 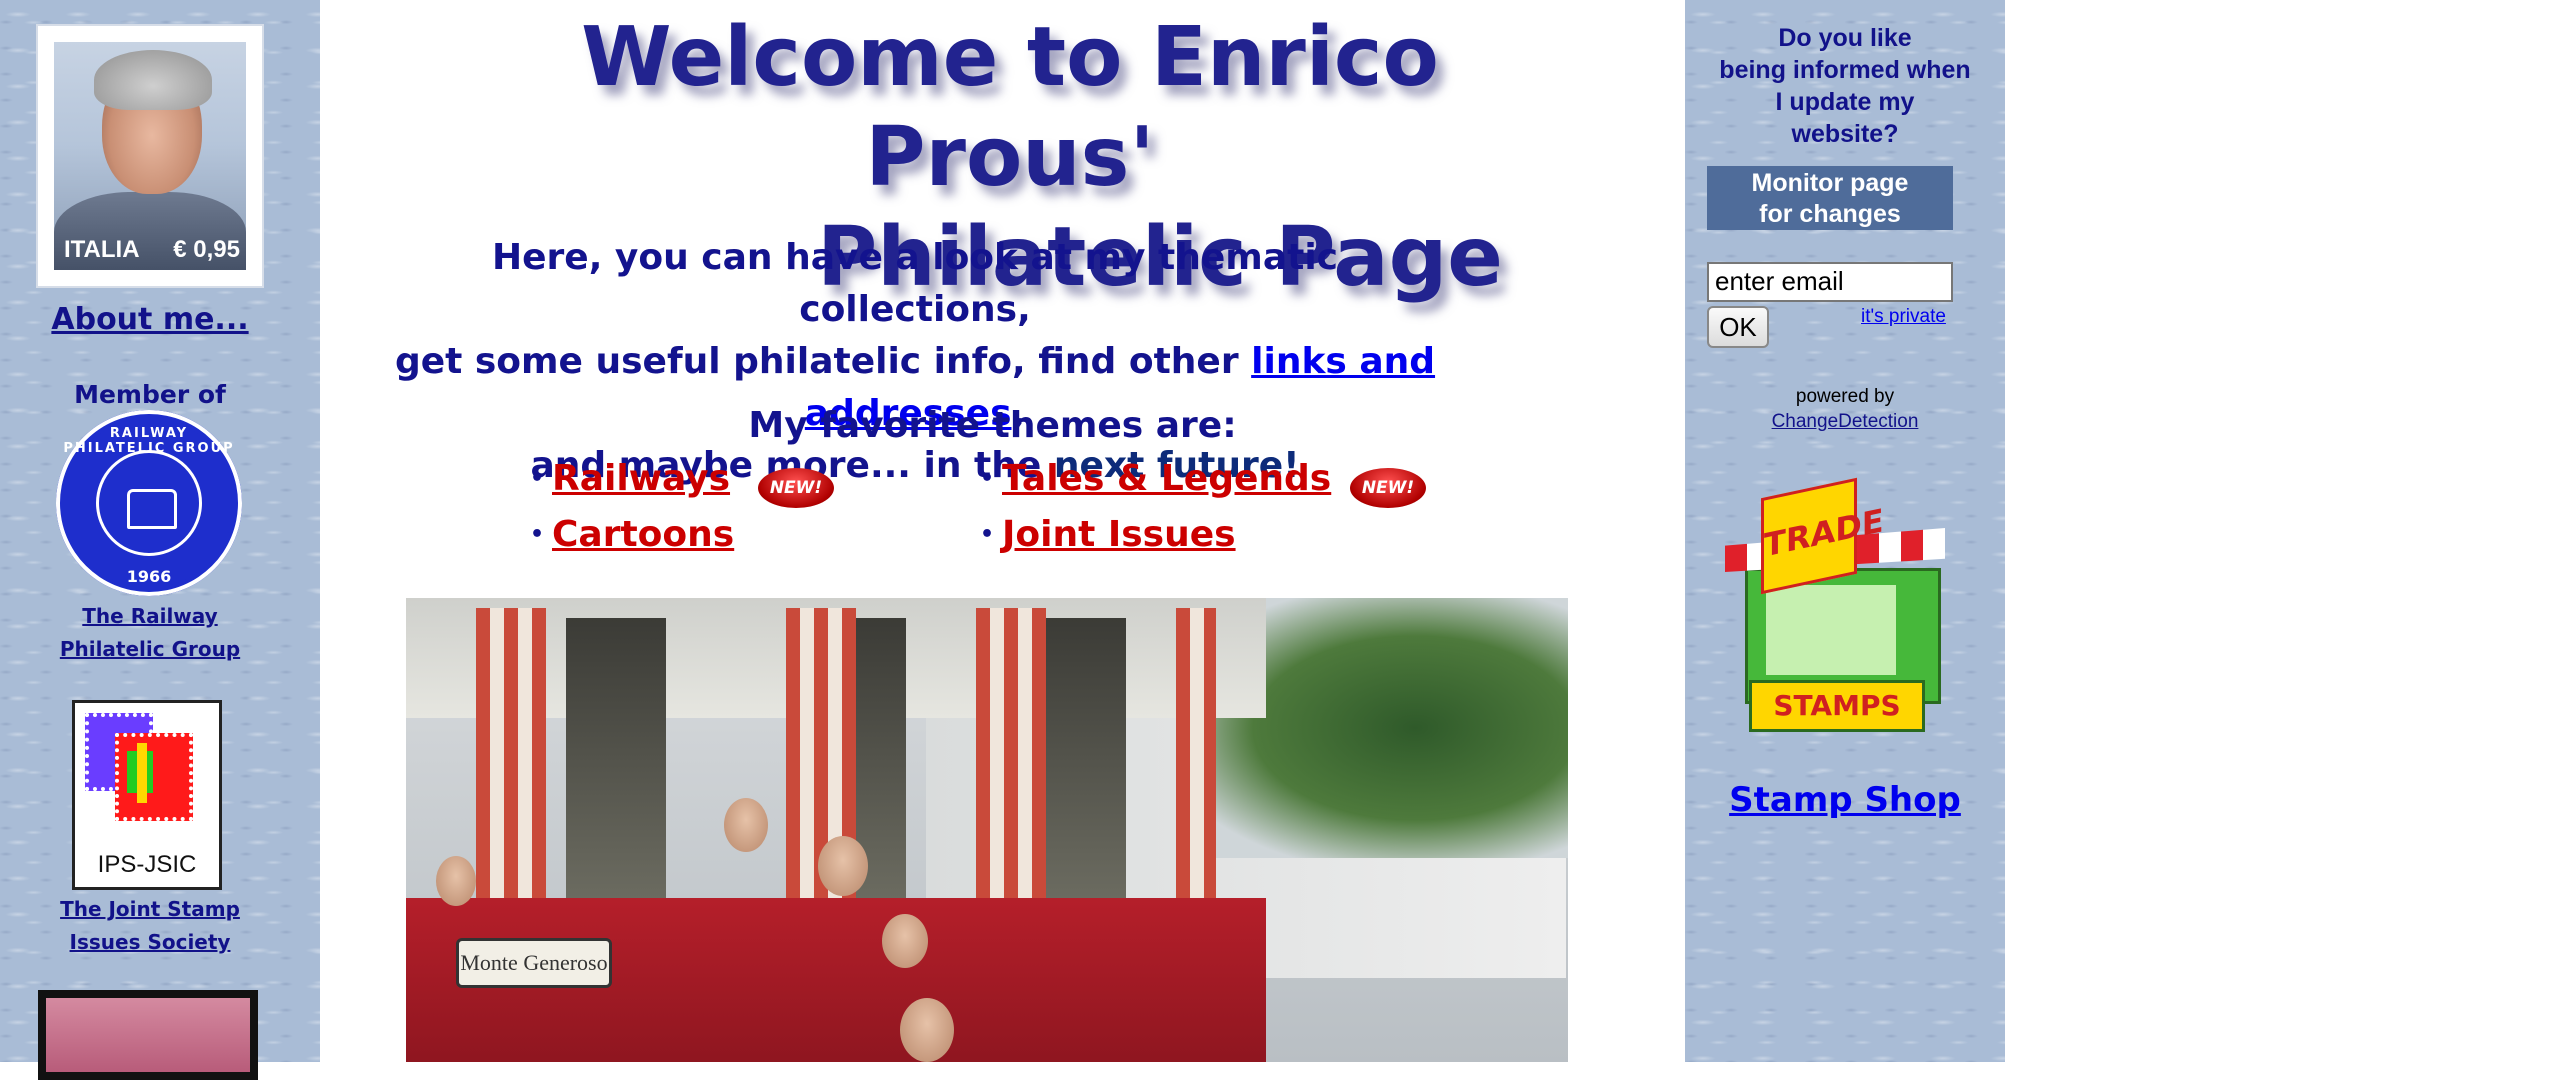 What do you see at coordinates (1830, 183) in the screenshot?
I see `monitor-line1: Monitor page` at bounding box center [1830, 183].